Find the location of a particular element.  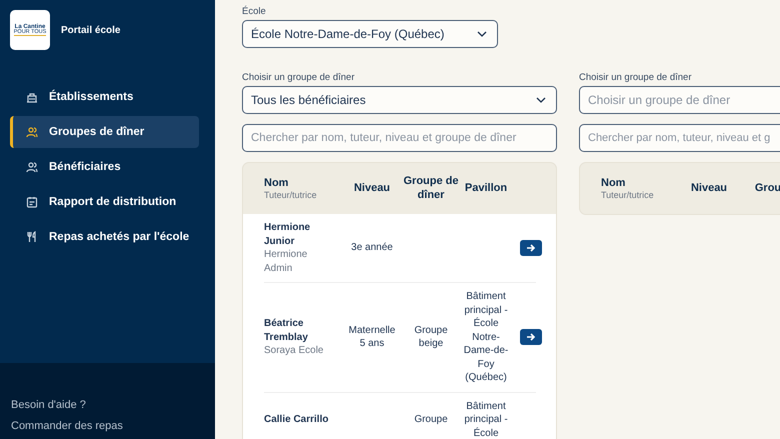

nav-item: Bénéficiaires is located at coordinates (104, 167).